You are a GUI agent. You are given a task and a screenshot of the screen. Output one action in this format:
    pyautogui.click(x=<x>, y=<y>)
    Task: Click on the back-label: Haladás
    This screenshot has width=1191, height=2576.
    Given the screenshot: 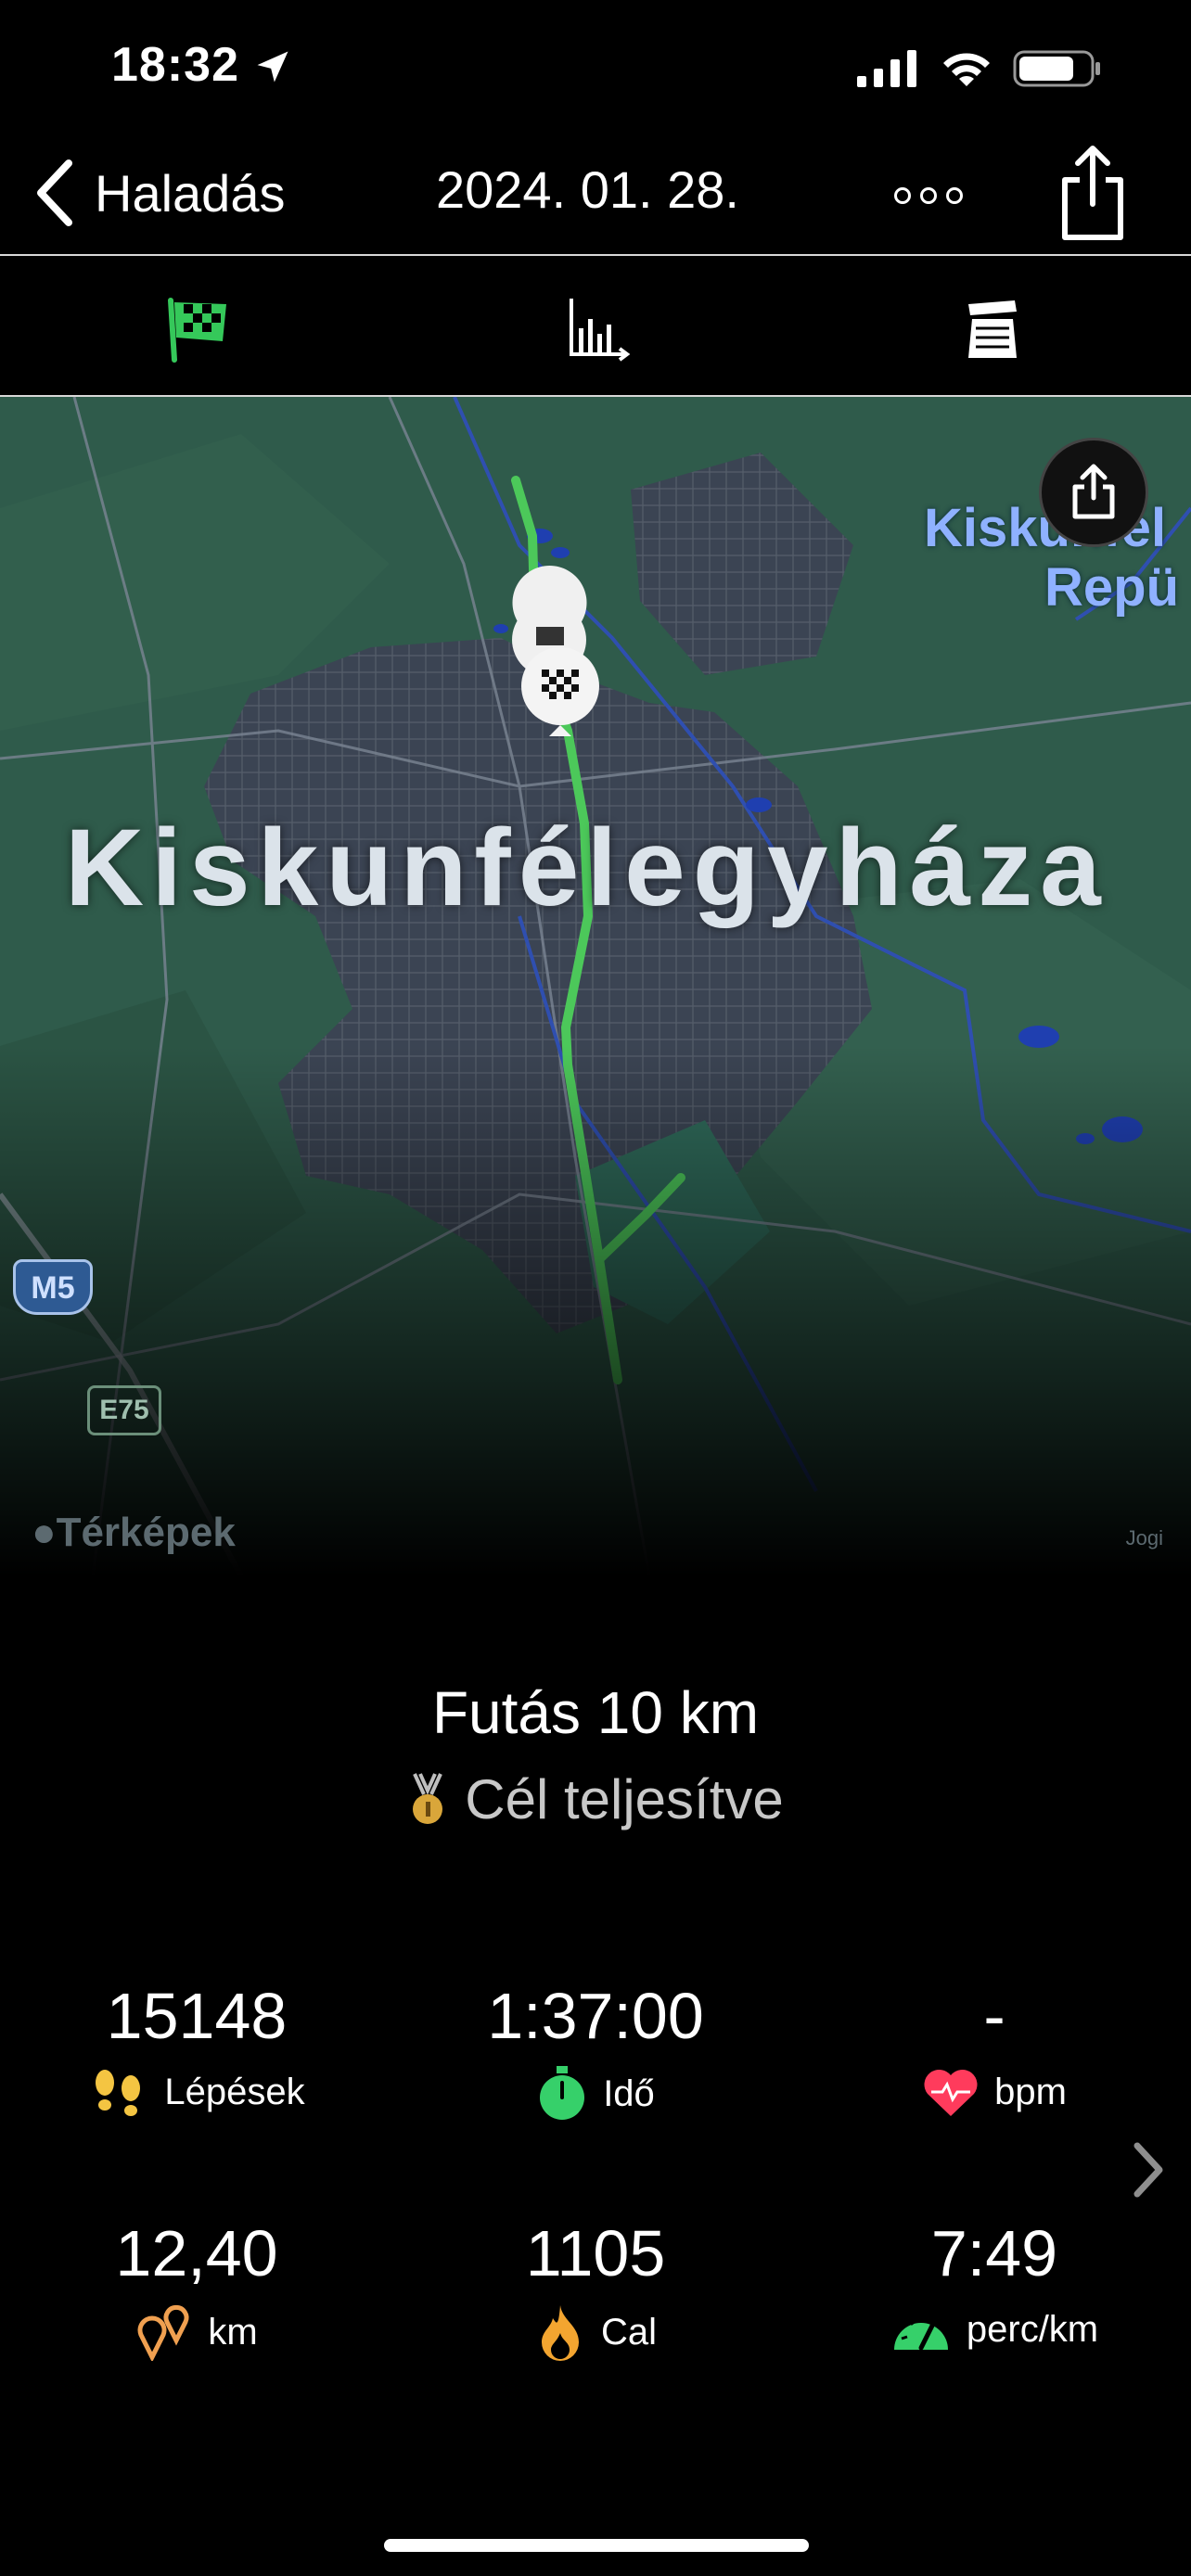 What is the action you would take?
    pyautogui.click(x=190, y=193)
    